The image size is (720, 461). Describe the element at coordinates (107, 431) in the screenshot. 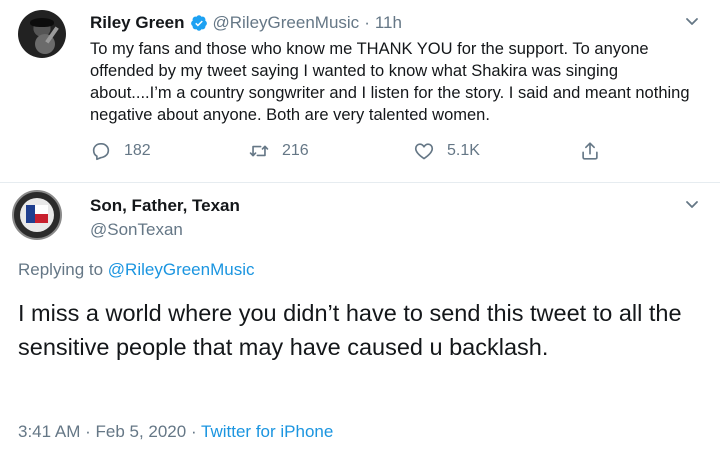

I see `reply-timestamp: 3:41 AM · Feb 5, 2020 ·` at that location.